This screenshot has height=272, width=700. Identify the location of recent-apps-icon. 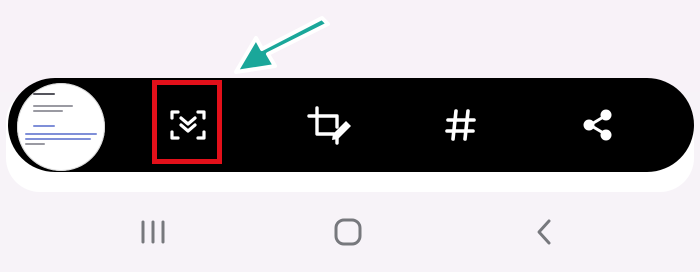
(153, 234).